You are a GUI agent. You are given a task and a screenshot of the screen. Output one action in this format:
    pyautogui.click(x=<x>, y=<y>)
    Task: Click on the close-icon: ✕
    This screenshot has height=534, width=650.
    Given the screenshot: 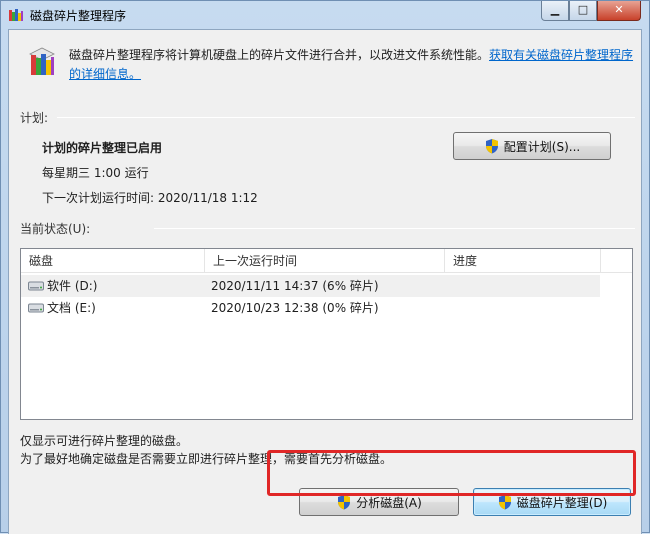 What is the action you would take?
    pyautogui.click(x=619, y=9)
    